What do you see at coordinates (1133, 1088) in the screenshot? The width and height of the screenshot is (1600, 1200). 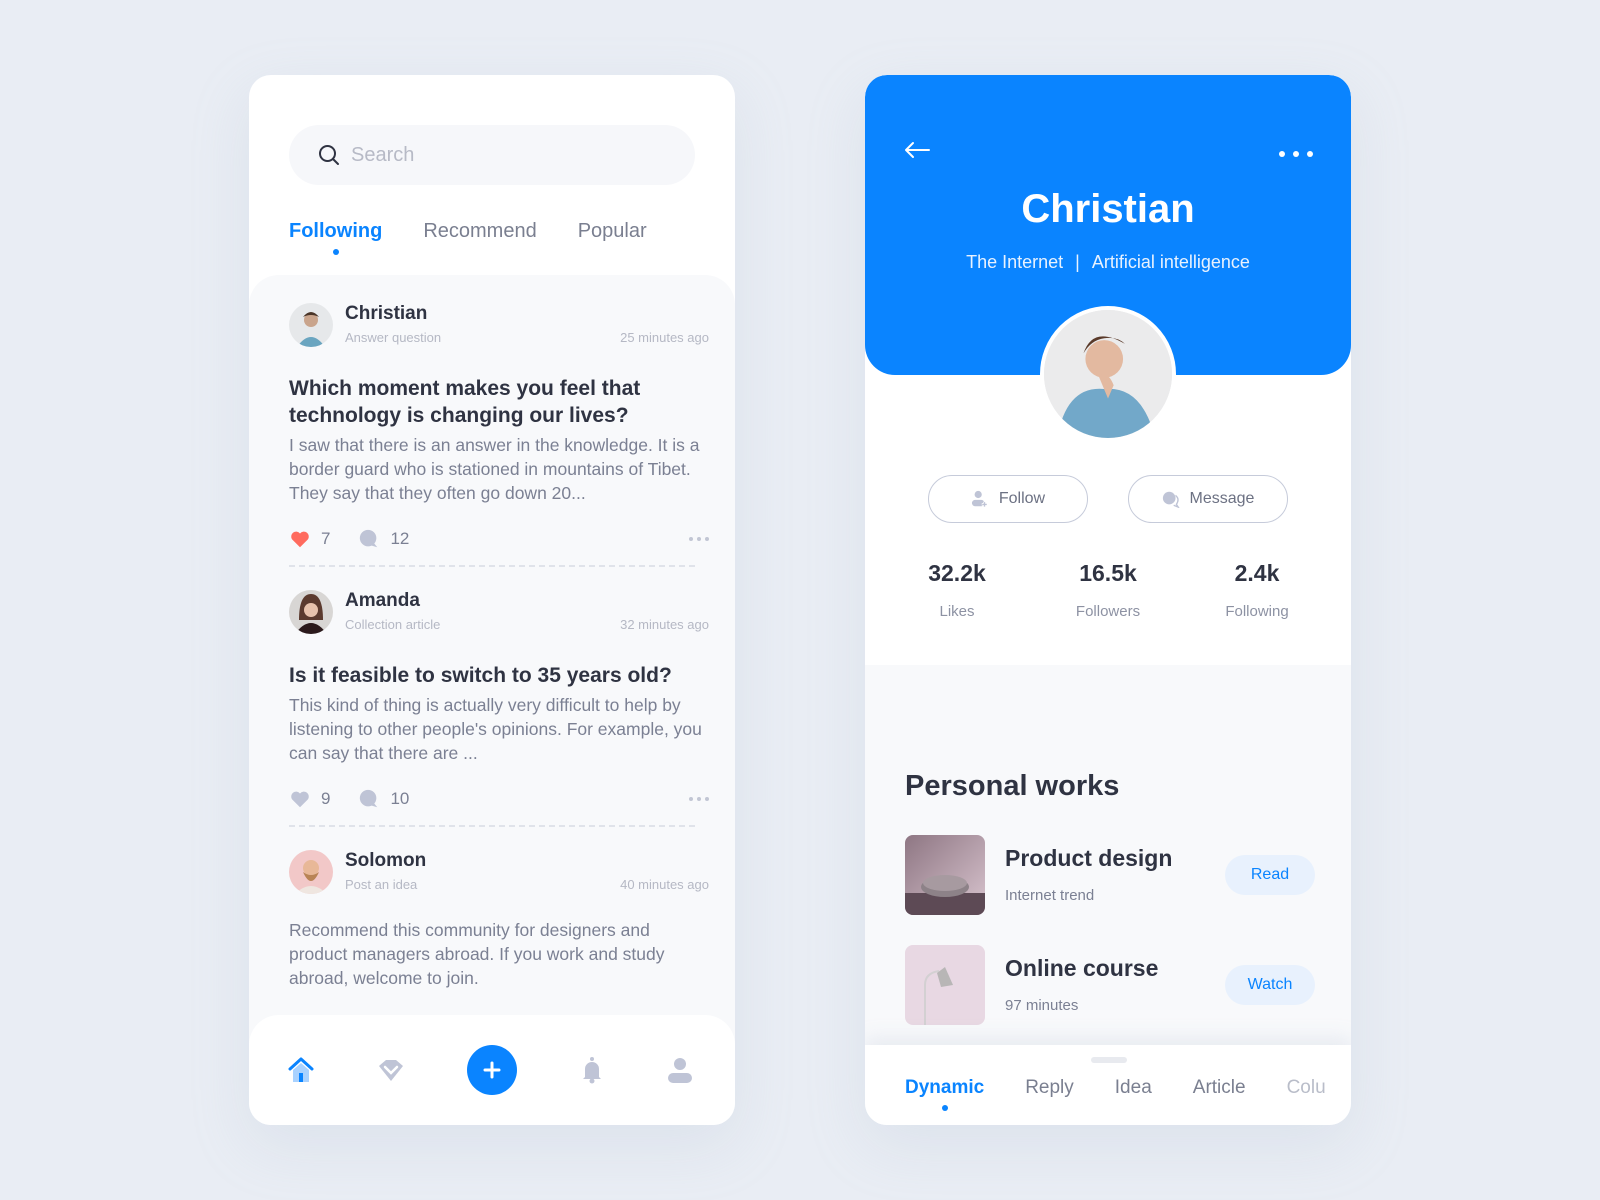 I see `tab-idea: Idea` at bounding box center [1133, 1088].